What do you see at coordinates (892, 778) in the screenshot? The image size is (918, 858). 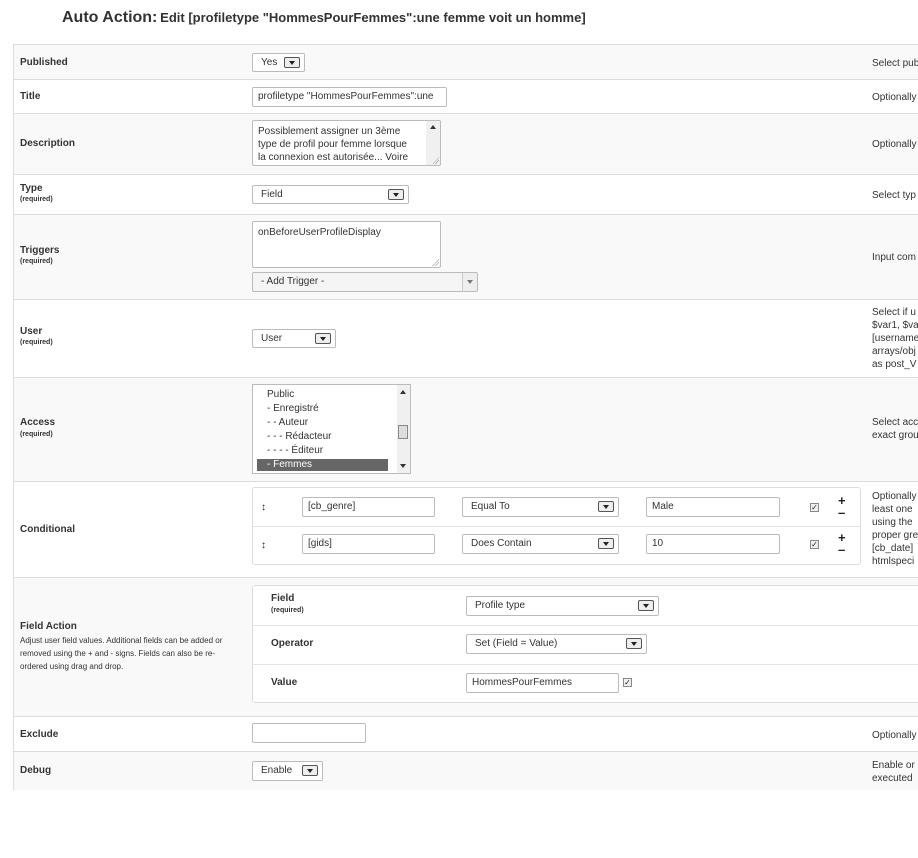 I see `help-line: executed` at bounding box center [892, 778].